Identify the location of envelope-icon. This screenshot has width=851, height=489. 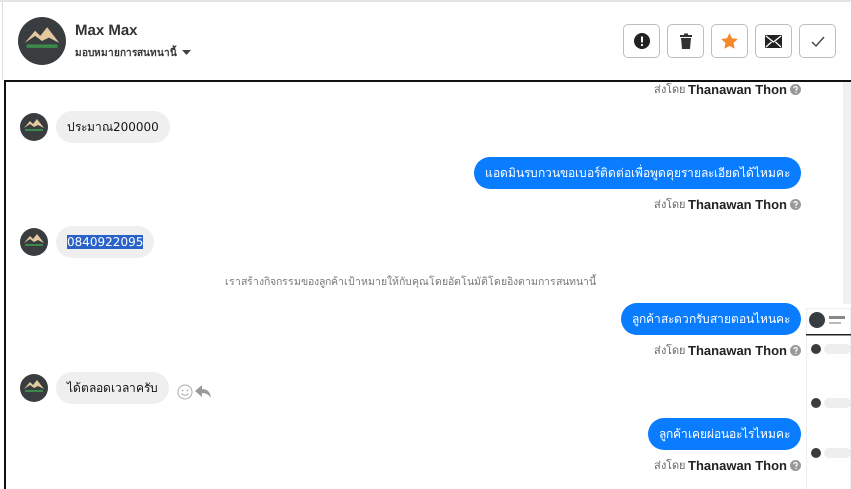
(773, 41).